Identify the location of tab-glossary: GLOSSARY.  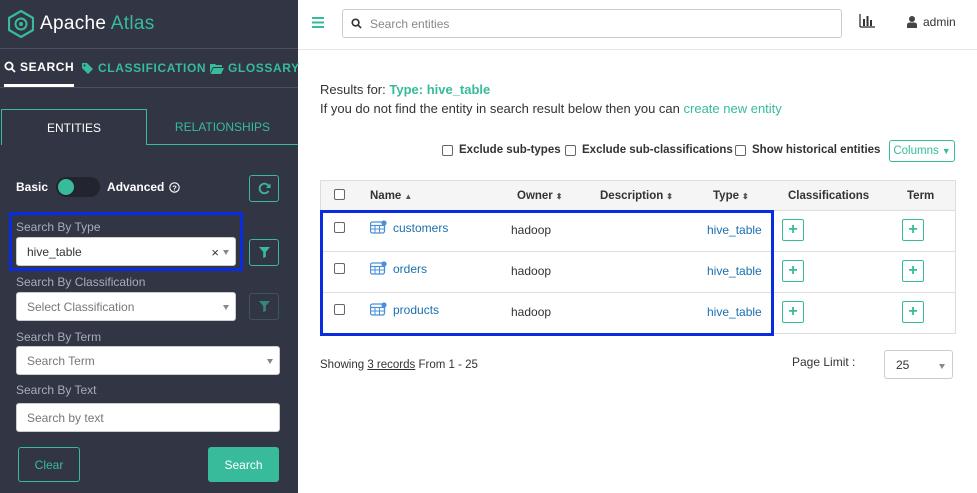
(255, 68).